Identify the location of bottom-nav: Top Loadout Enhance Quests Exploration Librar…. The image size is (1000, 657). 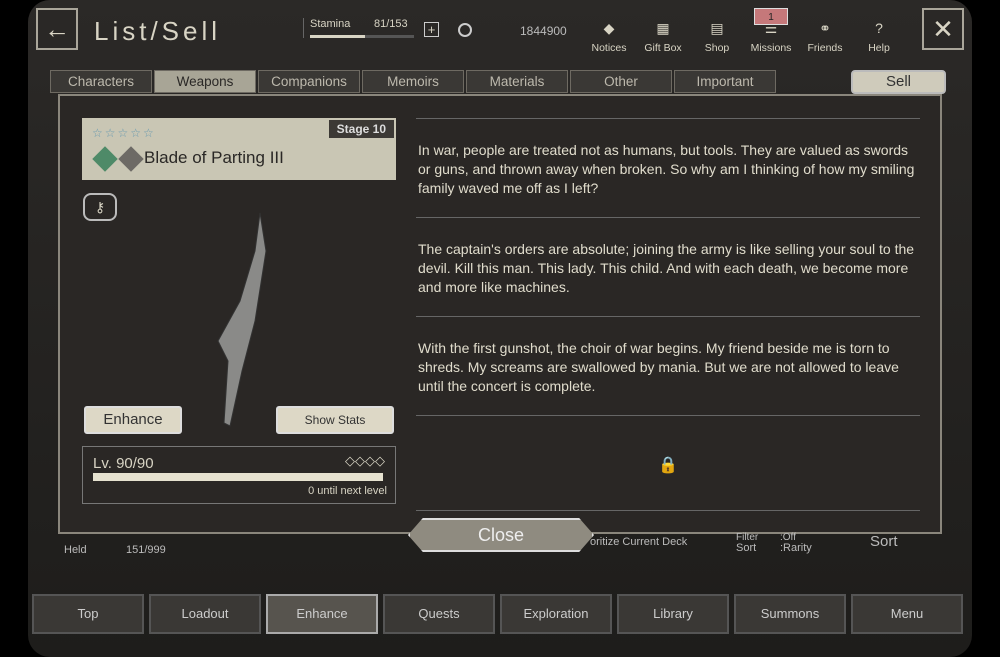
(497, 614).